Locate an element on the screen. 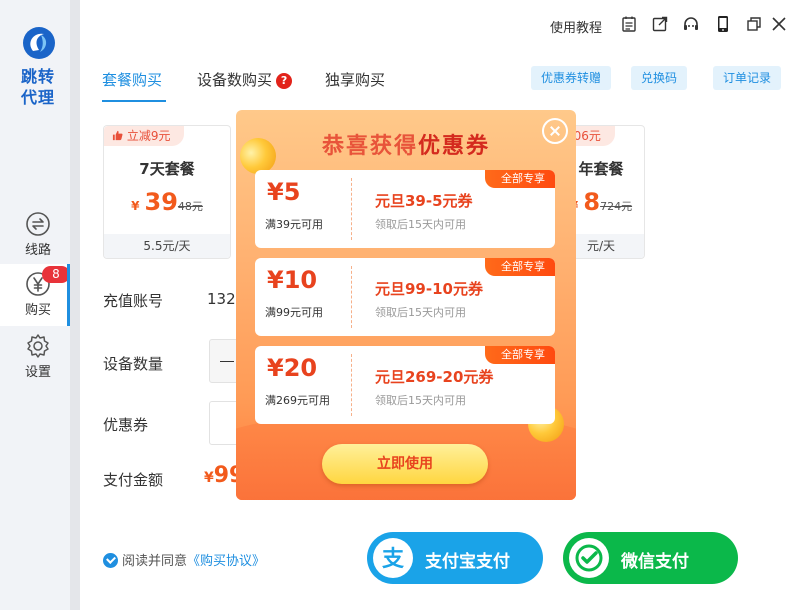  agreement-link: 《购买协议》 is located at coordinates (226, 561).